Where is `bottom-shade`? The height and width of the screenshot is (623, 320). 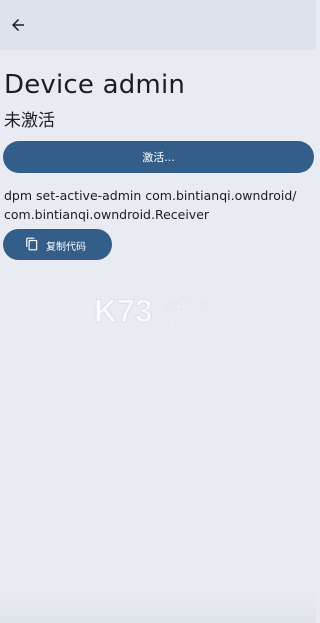
bottom-shade is located at coordinates (158, 606).